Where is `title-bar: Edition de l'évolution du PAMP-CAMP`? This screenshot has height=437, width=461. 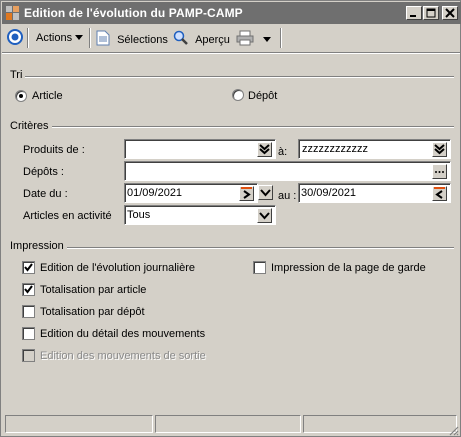 title-bar: Edition de l'évolution du PAMP-CAMP is located at coordinates (231, 13).